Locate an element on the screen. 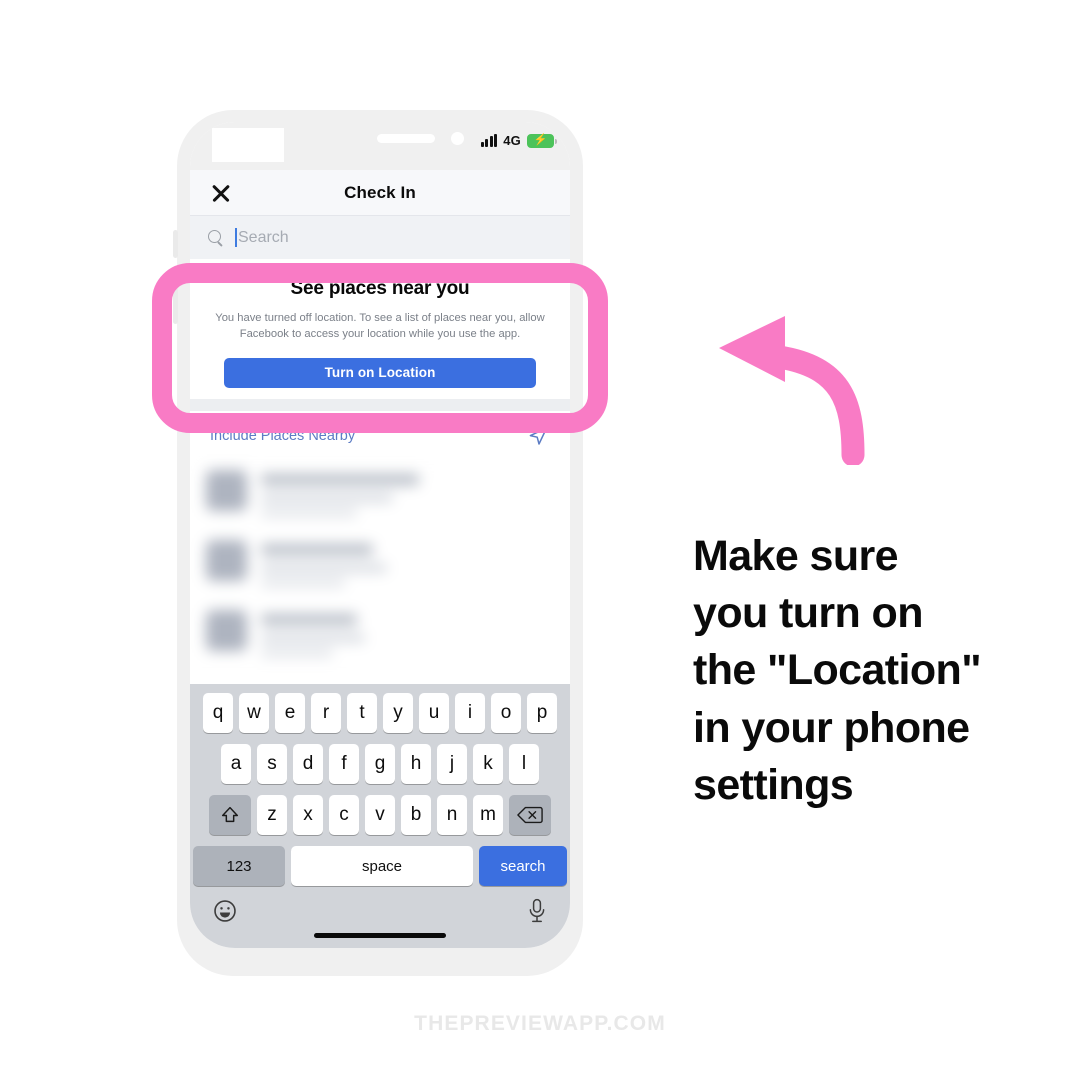 Image resolution: width=1080 pixels, height=1080 pixels. key-n: n is located at coordinates (452, 815).